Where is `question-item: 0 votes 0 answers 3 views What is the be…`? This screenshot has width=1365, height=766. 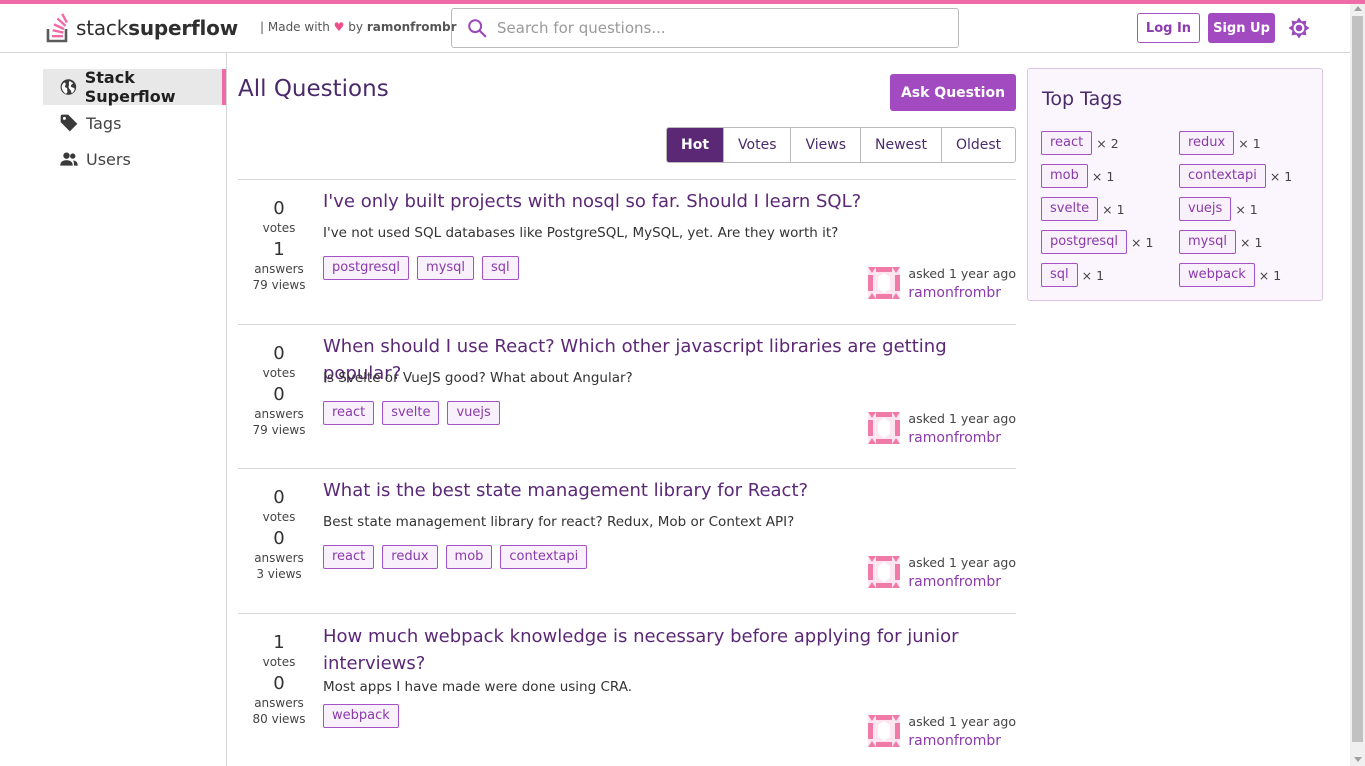 question-item: 0 votes 0 answers 3 views What is the be… is located at coordinates (627, 540).